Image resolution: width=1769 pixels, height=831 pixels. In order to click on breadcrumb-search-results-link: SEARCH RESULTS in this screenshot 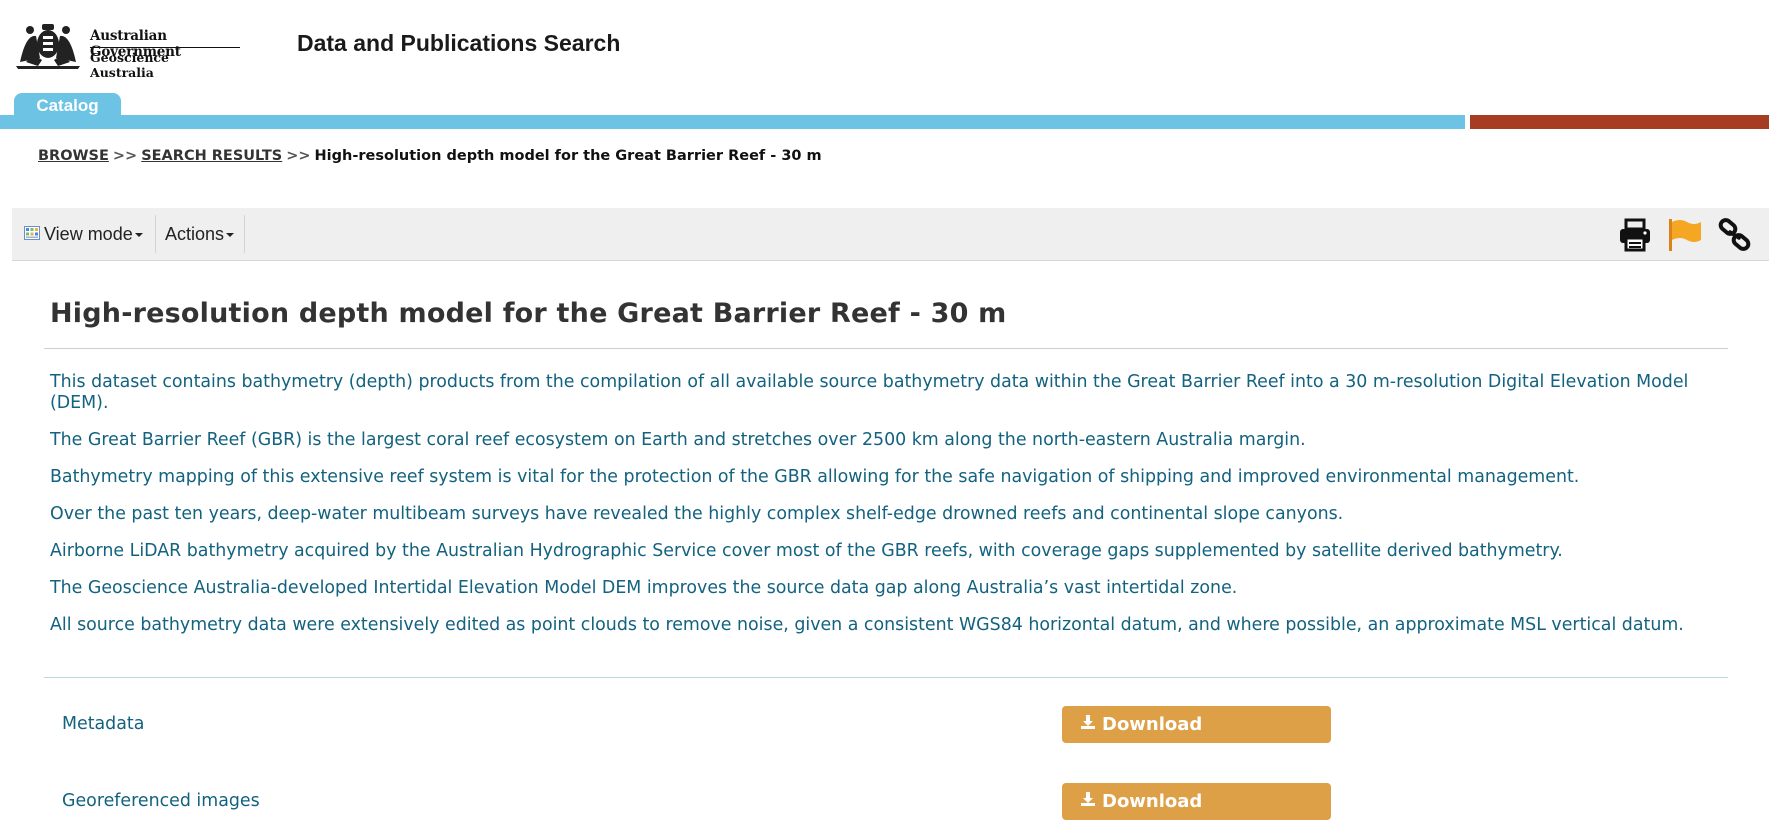, I will do `click(211, 156)`.